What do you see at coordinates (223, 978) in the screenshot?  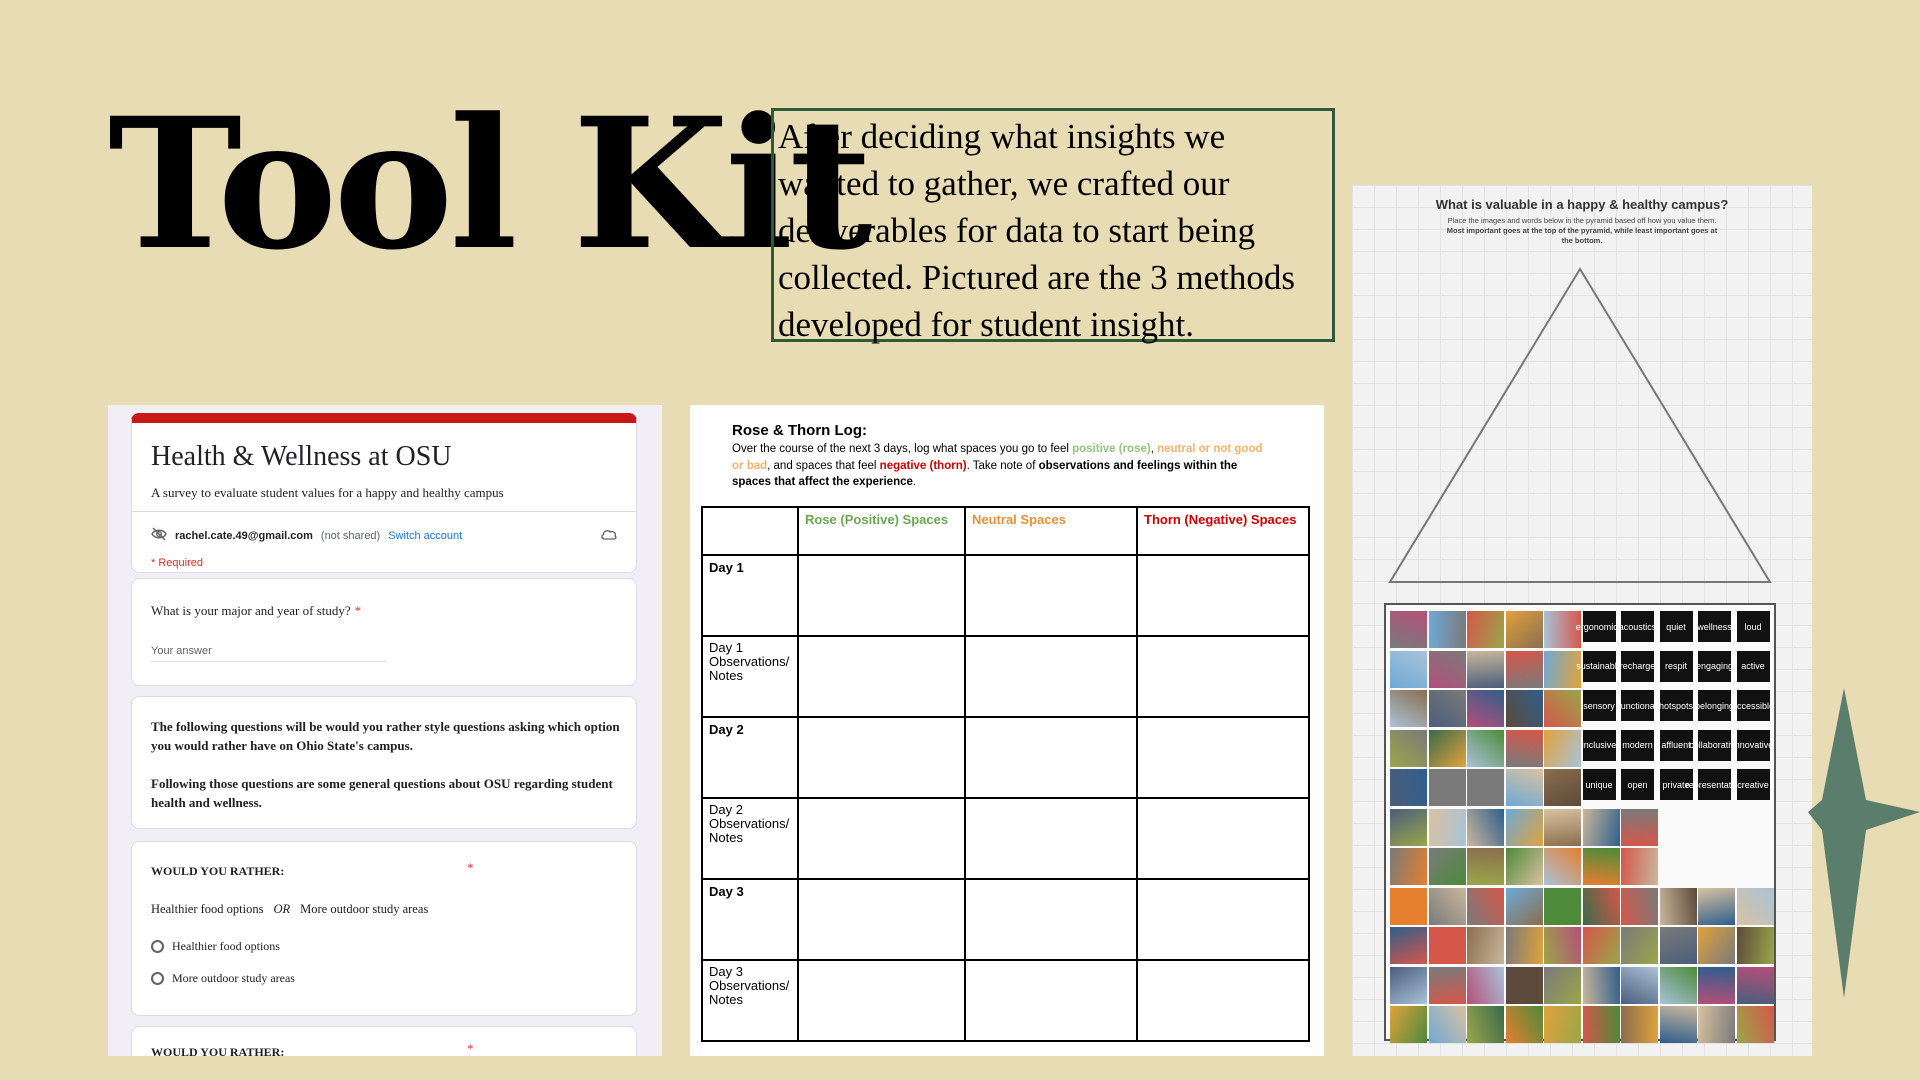 I see `radio-option-b: More outdoor study areas` at bounding box center [223, 978].